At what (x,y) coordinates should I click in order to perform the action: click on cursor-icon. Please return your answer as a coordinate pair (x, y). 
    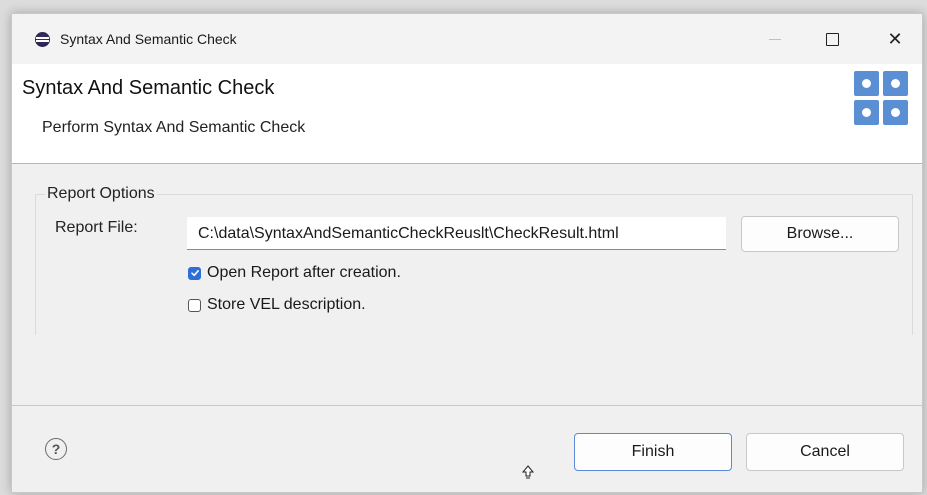
    Looking at the image, I should click on (528, 472).